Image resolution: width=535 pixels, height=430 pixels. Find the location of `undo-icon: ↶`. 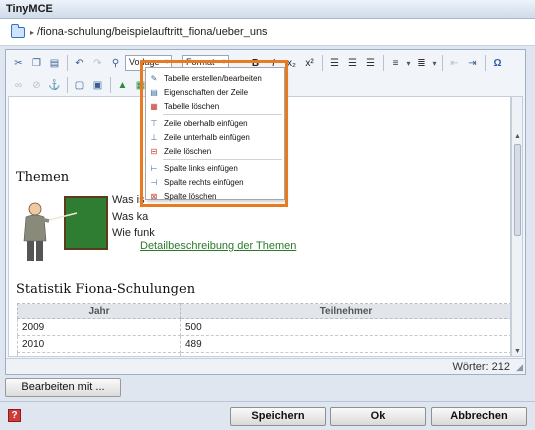

undo-icon: ↶ is located at coordinates (79, 63).